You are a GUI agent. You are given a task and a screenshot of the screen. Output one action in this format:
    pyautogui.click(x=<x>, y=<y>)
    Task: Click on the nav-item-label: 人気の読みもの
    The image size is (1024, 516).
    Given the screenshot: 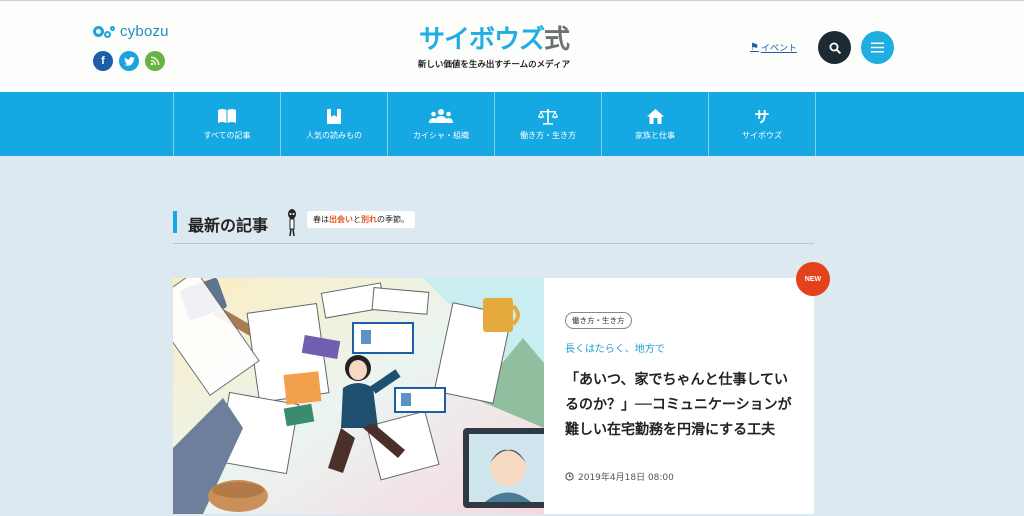 What is the action you would take?
    pyautogui.click(x=334, y=135)
    